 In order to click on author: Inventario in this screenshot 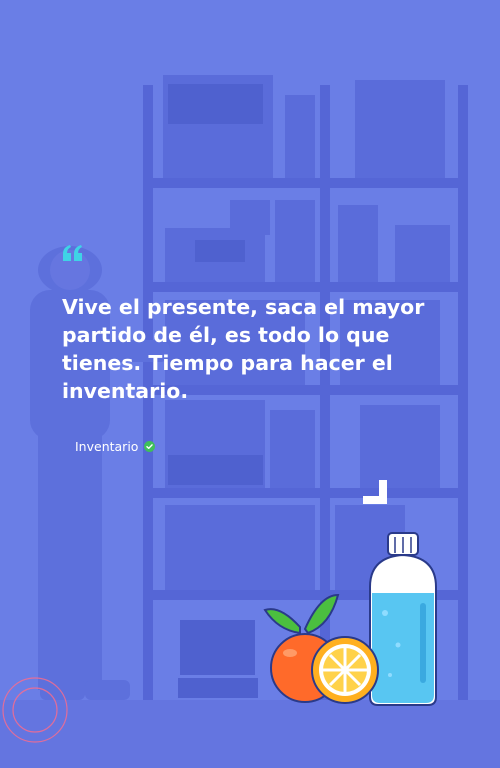, I will do `click(115, 446)`.